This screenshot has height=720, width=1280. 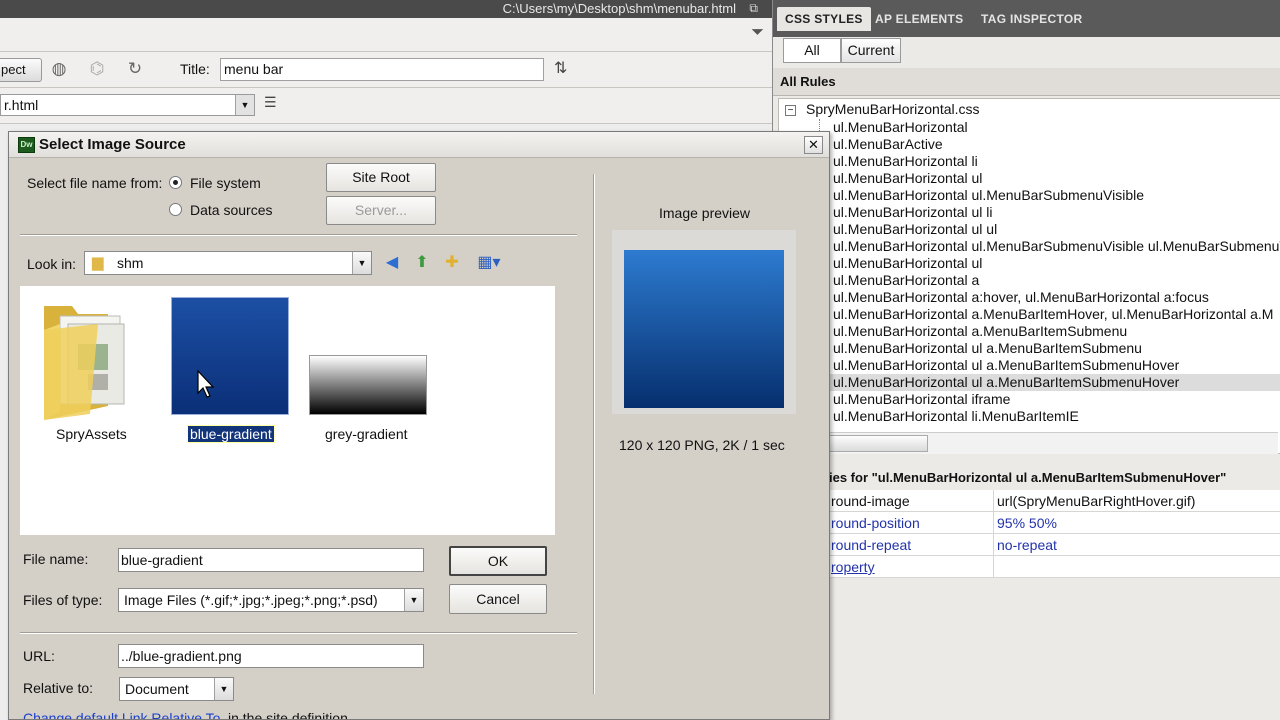 I want to click on tab-tag-inspector: TAG INSPECTOR, so click(x=1031, y=19).